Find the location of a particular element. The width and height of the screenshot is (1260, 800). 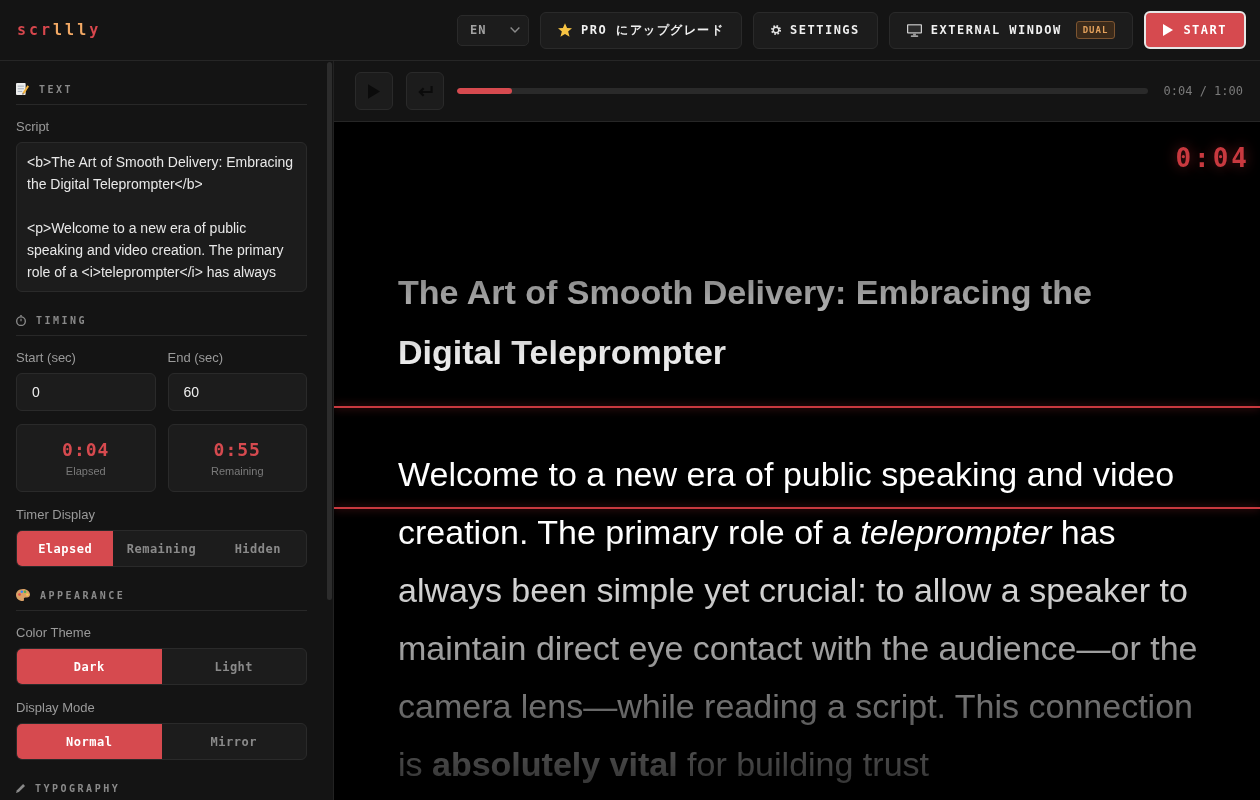

field-label: Timer Display is located at coordinates (56, 515).